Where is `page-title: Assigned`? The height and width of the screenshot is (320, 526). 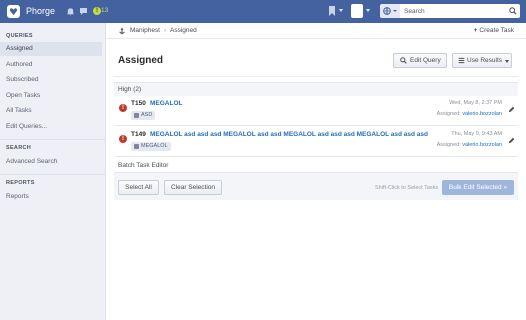 page-title: Assigned is located at coordinates (141, 60).